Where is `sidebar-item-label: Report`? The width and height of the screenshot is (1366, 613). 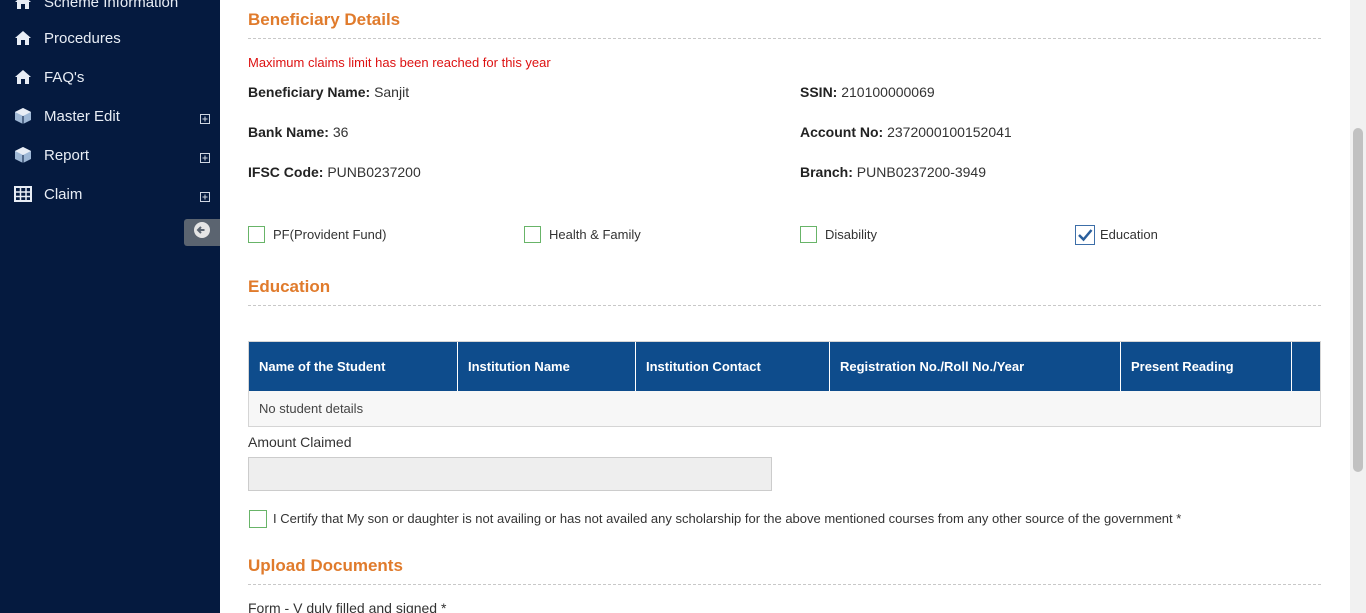 sidebar-item-label: Report is located at coordinates (67, 155).